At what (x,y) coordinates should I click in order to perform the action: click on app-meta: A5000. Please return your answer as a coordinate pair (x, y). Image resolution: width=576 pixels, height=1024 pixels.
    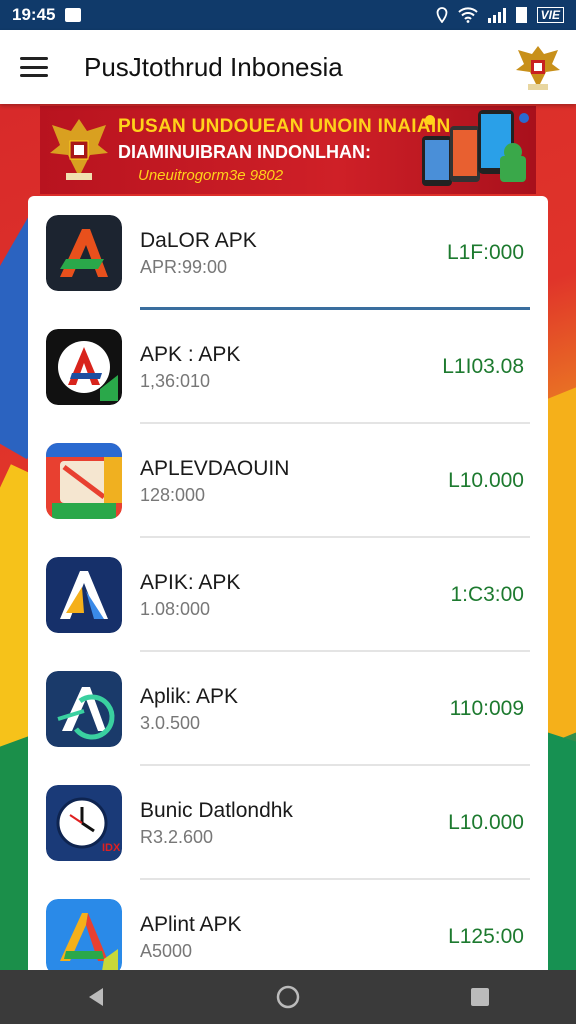
    Looking at the image, I should click on (166, 950).